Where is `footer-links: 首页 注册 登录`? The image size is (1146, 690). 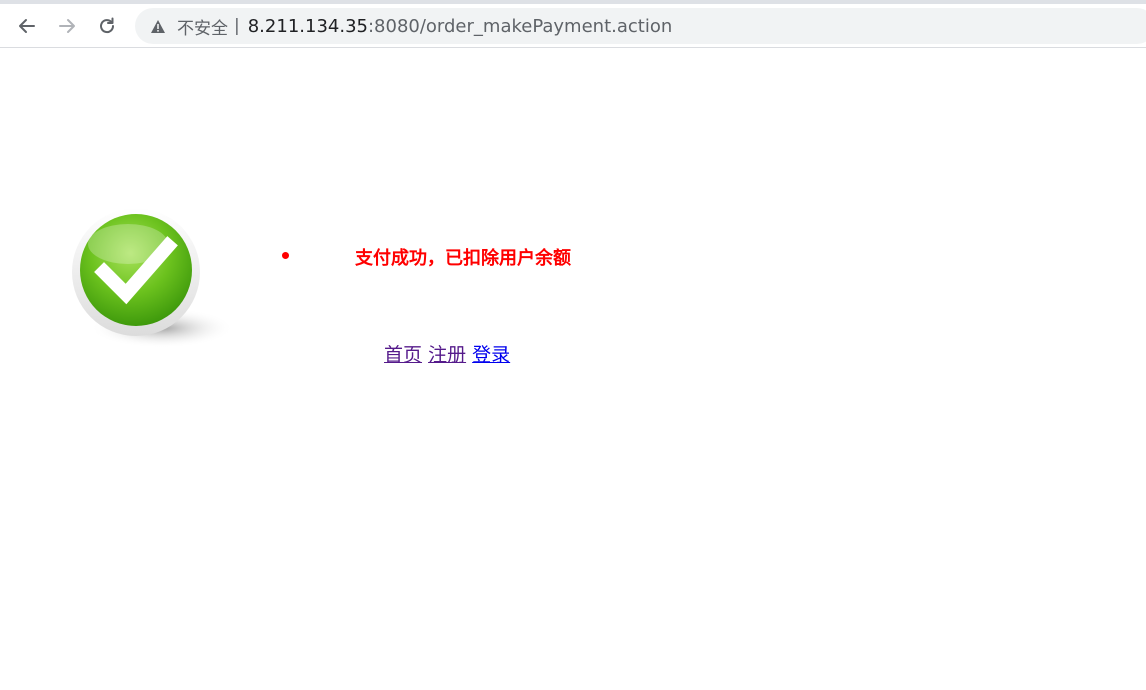 footer-links: 首页 注册 登录 is located at coordinates (447, 353).